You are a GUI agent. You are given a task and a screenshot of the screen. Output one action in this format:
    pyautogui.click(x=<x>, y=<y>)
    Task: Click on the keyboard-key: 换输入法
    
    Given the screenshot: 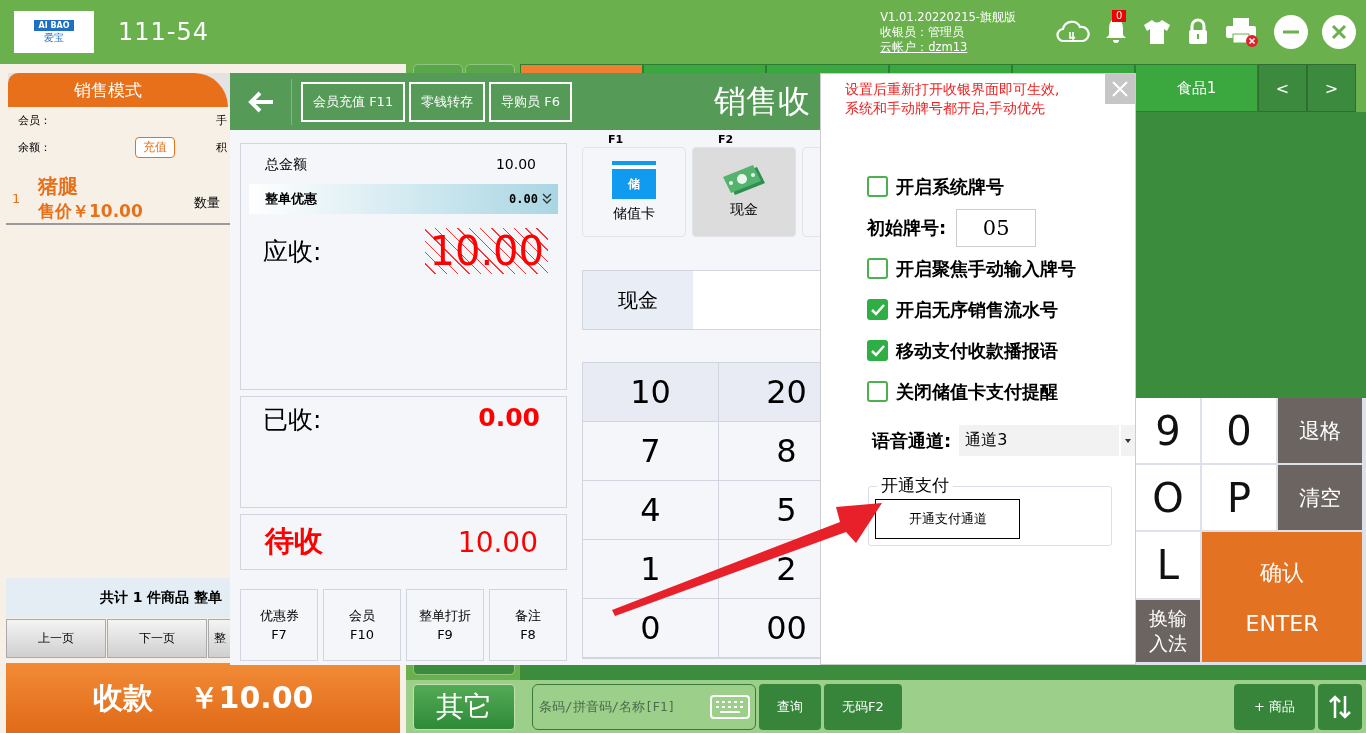 What is the action you would take?
    pyautogui.click(x=1168, y=631)
    